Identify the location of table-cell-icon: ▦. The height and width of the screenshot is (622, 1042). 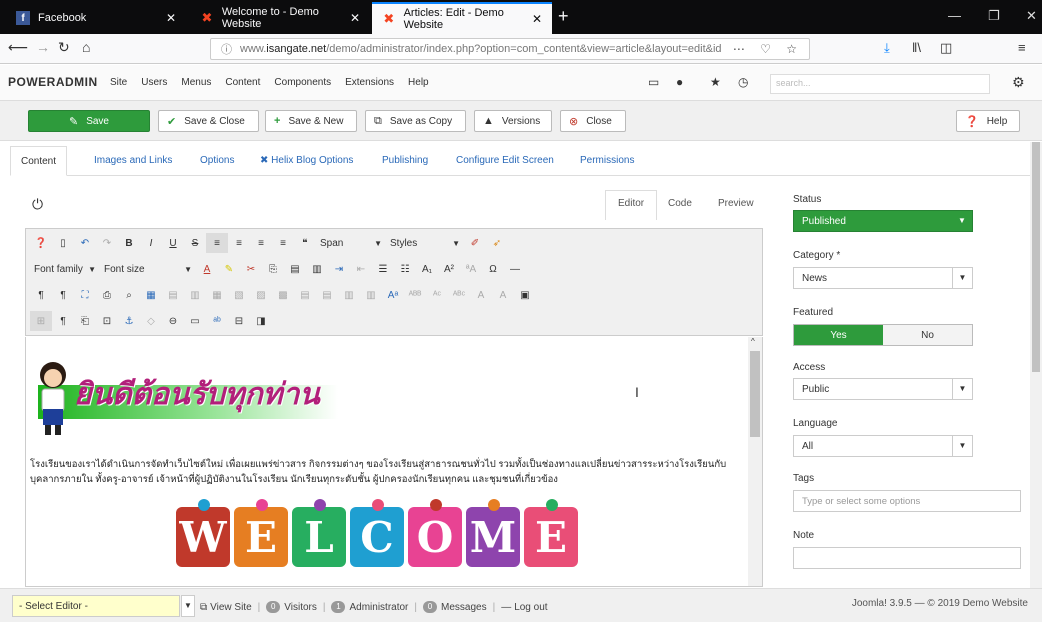
(217, 295).